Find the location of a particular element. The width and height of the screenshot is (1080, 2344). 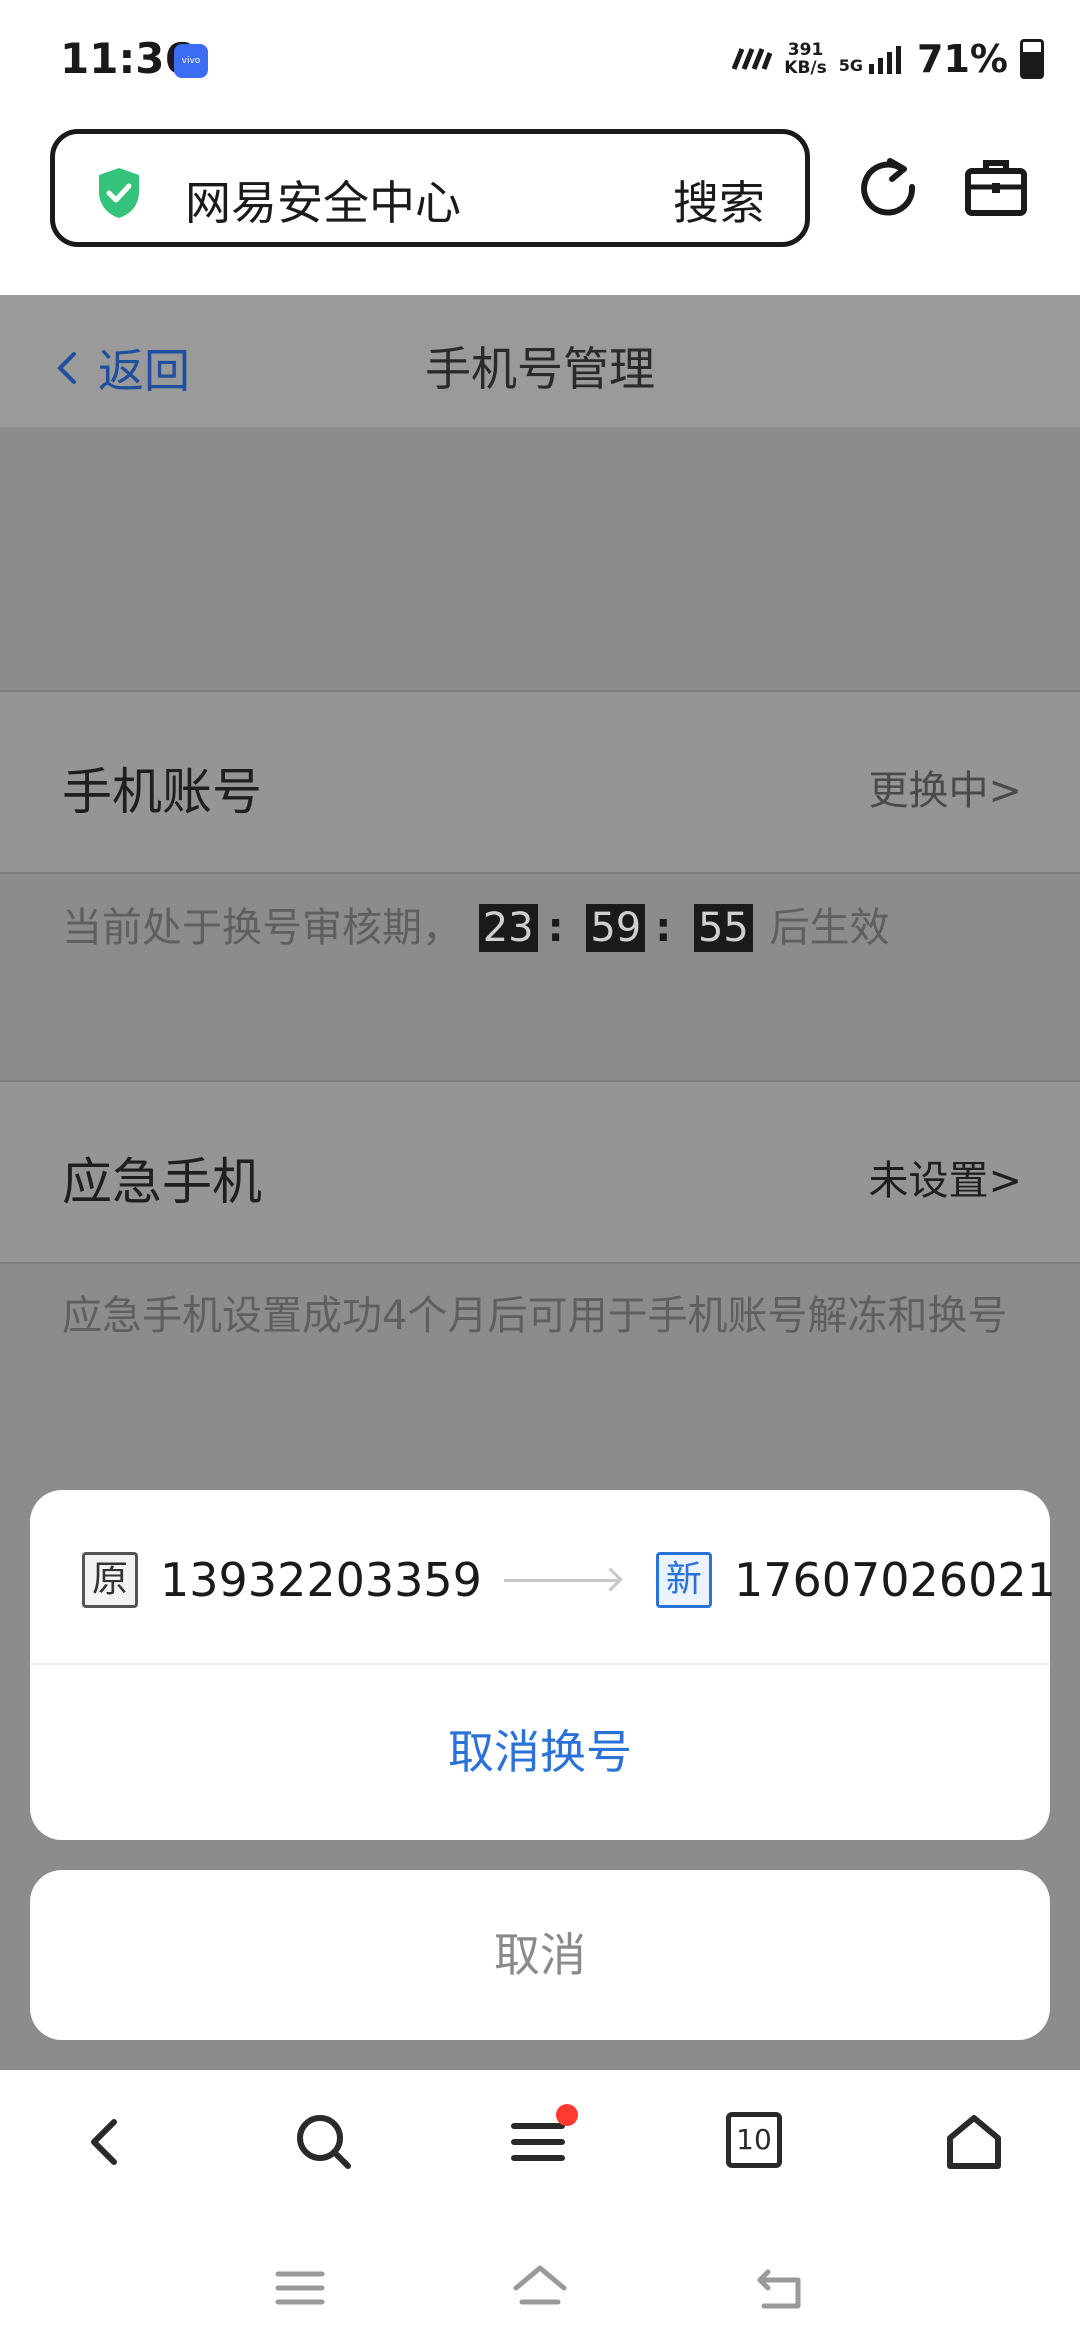

number-change-summary: 原 13932203359 新 17607026021 is located at coordinates (569, 1580).